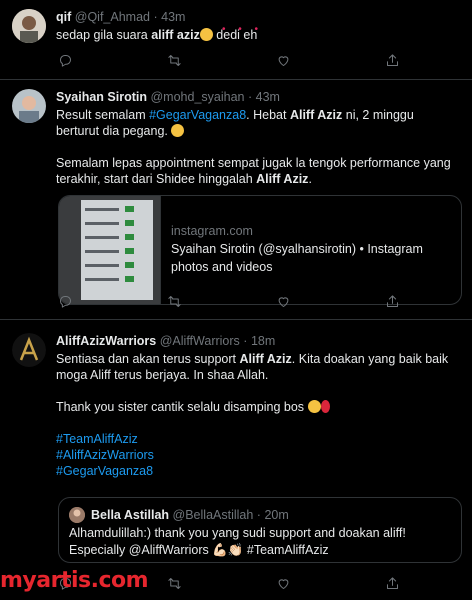 This screenshot has height=600, width=472. What do you see at coordinates (106, 341) in the screenshot?
I see `display-name: AliffAzizWarriors` at bounding box center [106, 341].